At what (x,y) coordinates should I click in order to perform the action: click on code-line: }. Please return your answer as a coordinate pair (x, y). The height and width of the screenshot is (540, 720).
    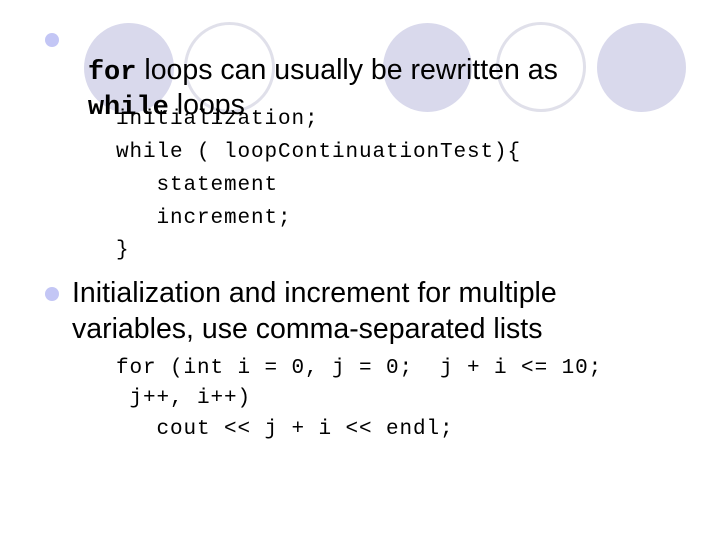
    Looking at the image, I should click on (123, 250).